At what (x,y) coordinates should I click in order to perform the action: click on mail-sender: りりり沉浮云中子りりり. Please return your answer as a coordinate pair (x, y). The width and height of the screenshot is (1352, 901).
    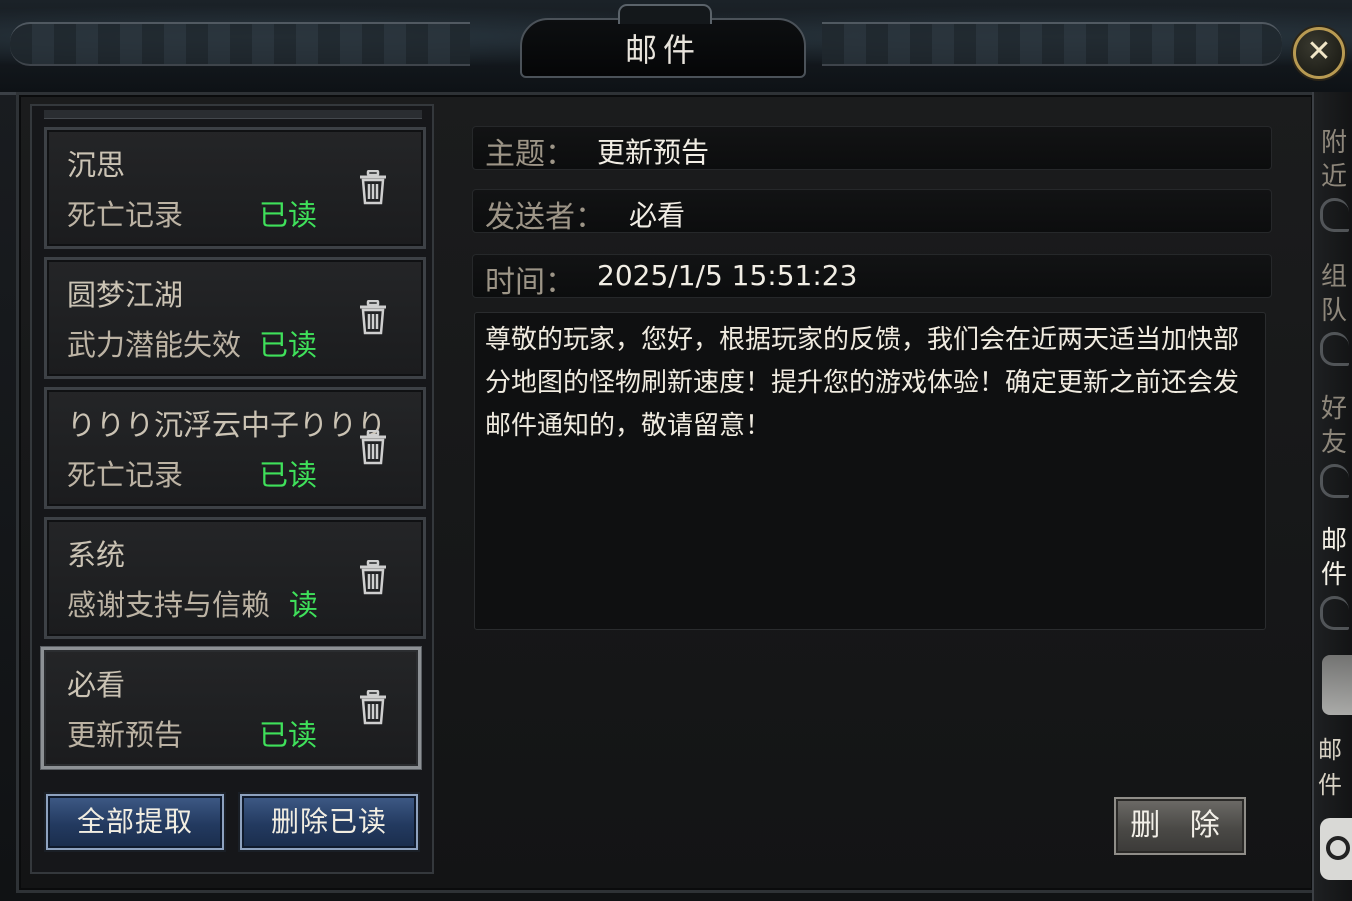
    Looking at the image, I should click on (227, 425).